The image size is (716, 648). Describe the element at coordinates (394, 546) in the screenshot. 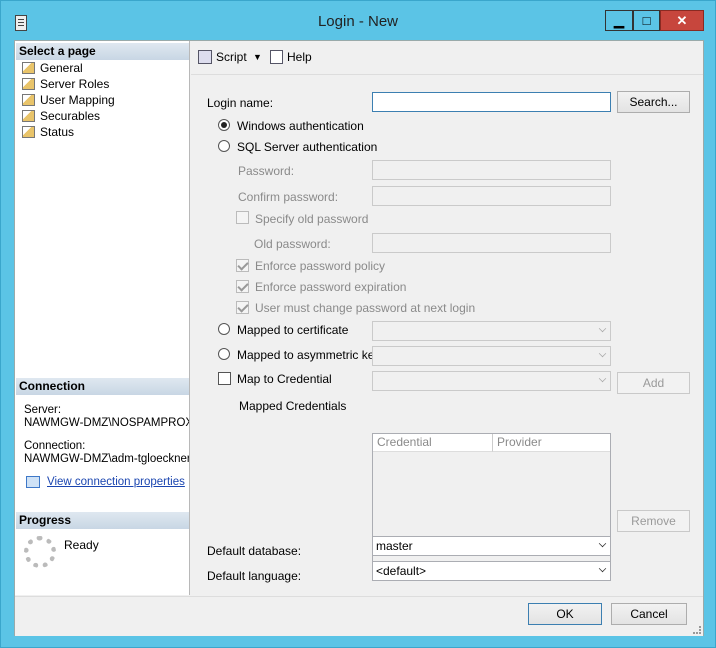

I see `default-database-value: master` at that location.